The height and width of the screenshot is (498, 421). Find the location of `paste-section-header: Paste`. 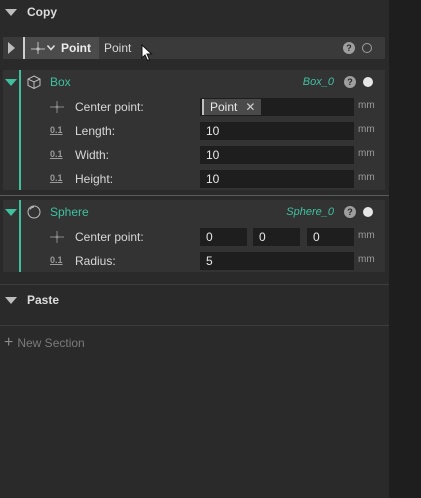

paste-section-header: Paste is located at coordinates (194, 300).